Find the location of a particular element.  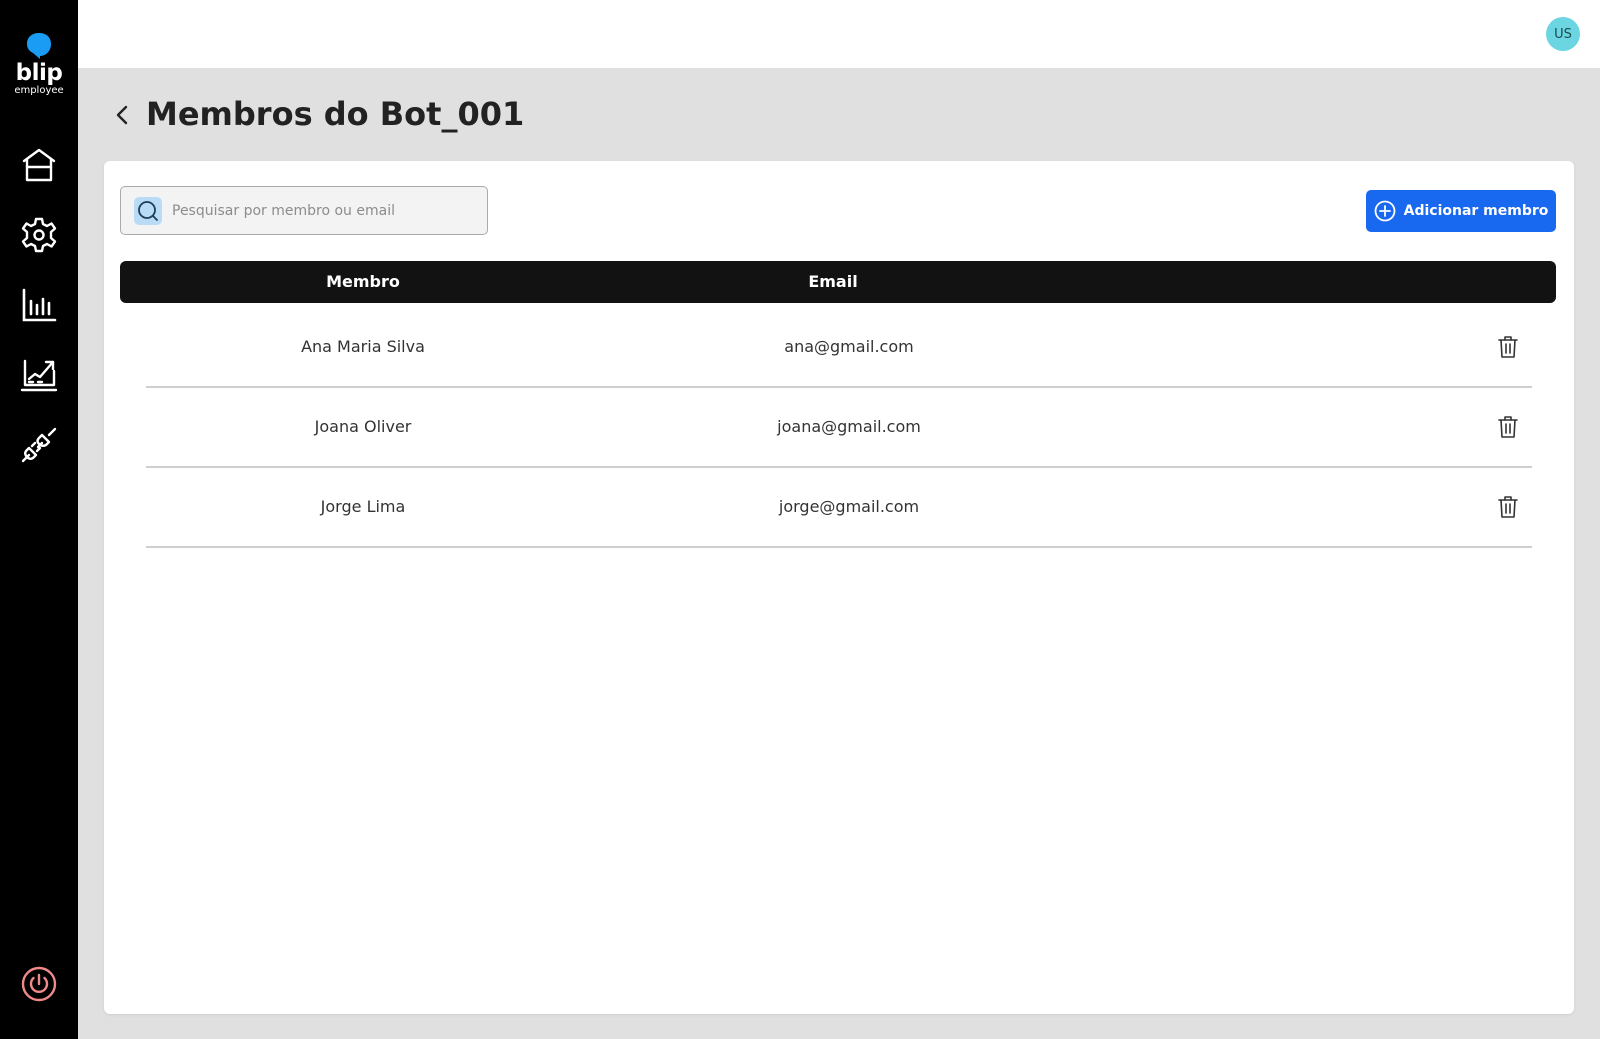

sidebar-item-analytics is located at coordinates (39, 305).